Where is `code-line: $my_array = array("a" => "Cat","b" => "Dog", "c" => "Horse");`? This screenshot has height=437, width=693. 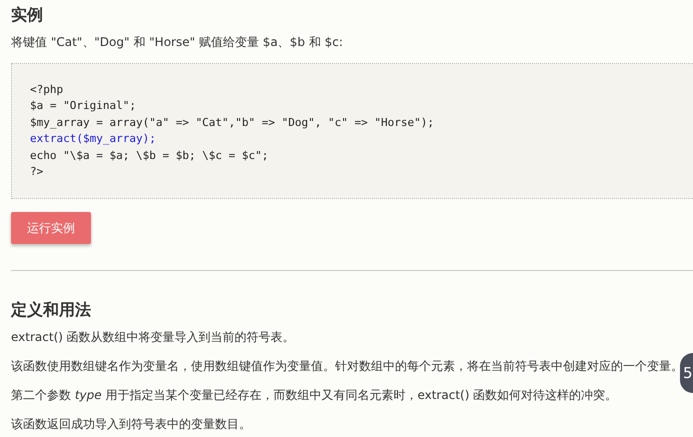 code-line: $my_array = array("a" => "Cat","b" => "Dog", "c" => "Horse"); is located at coordinates (232, 122).